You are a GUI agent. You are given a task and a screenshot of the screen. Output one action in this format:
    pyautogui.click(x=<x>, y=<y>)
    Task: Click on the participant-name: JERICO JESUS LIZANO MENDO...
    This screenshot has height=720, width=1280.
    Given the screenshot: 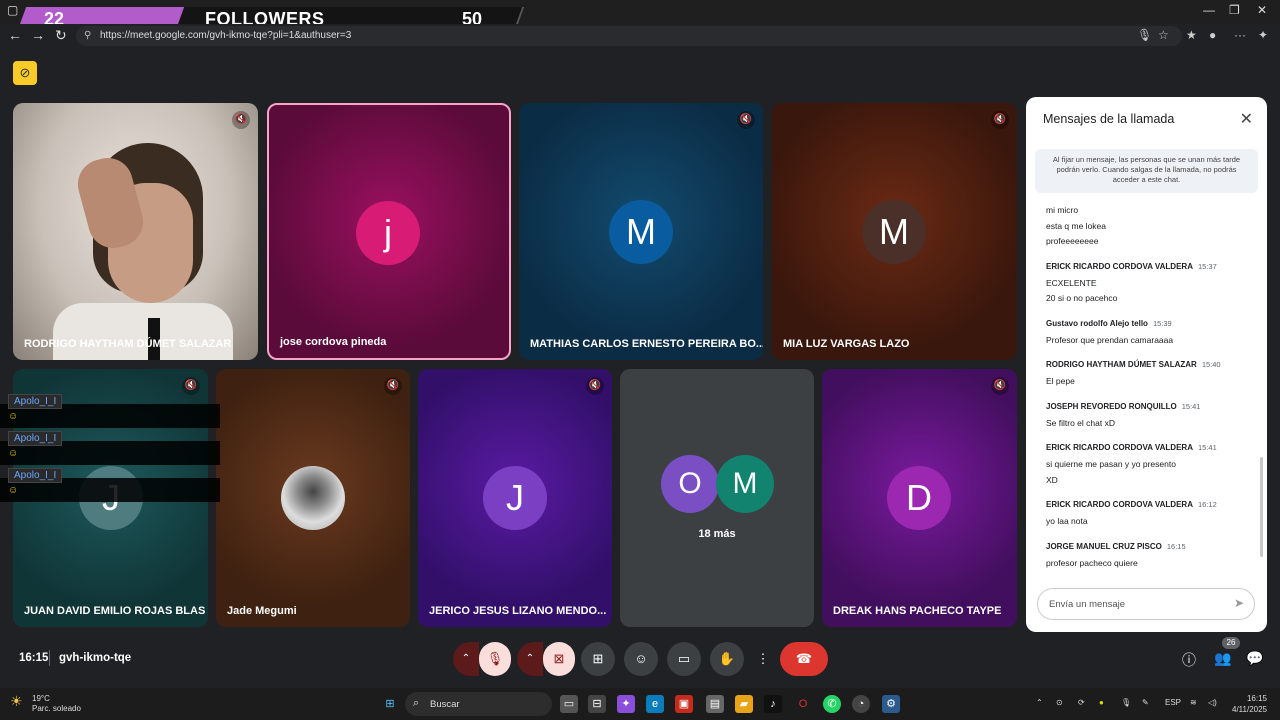 What is the action you would take?
    pyautogui.click(x=518, y=611)
    